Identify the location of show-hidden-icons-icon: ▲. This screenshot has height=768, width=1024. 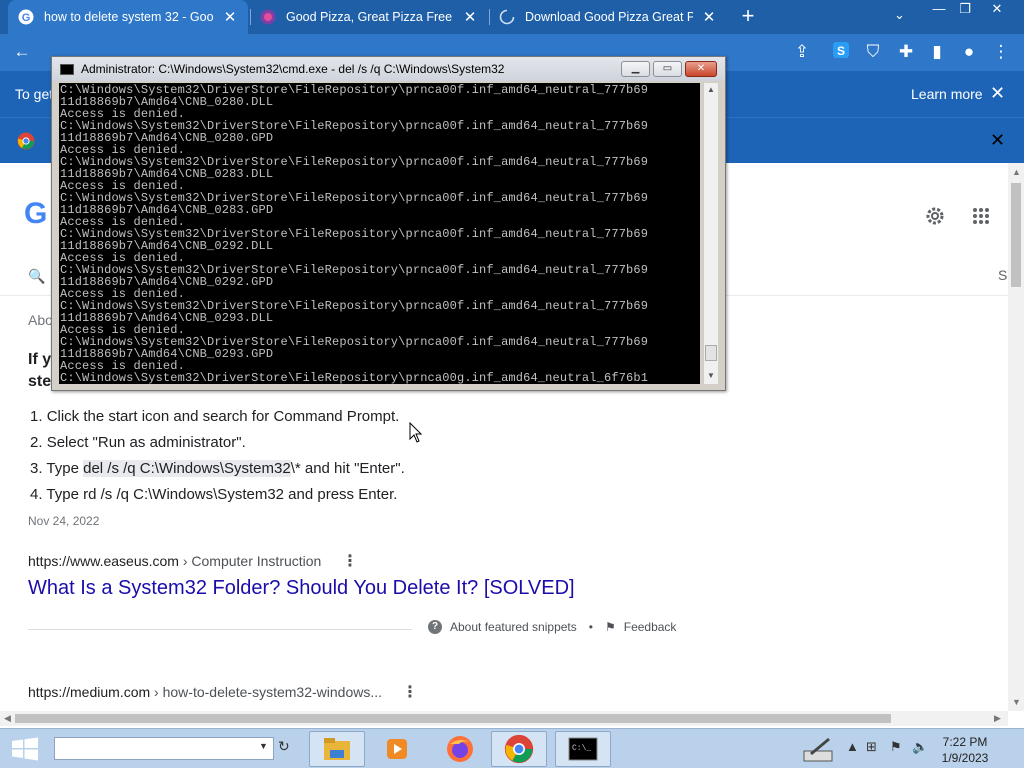
(852, 746).